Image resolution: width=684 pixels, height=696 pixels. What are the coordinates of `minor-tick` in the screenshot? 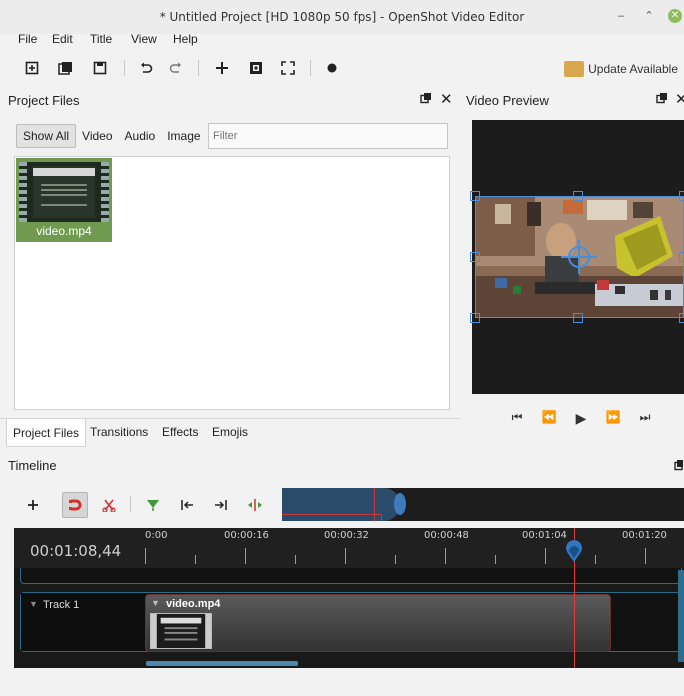 It's located at (495, 559).